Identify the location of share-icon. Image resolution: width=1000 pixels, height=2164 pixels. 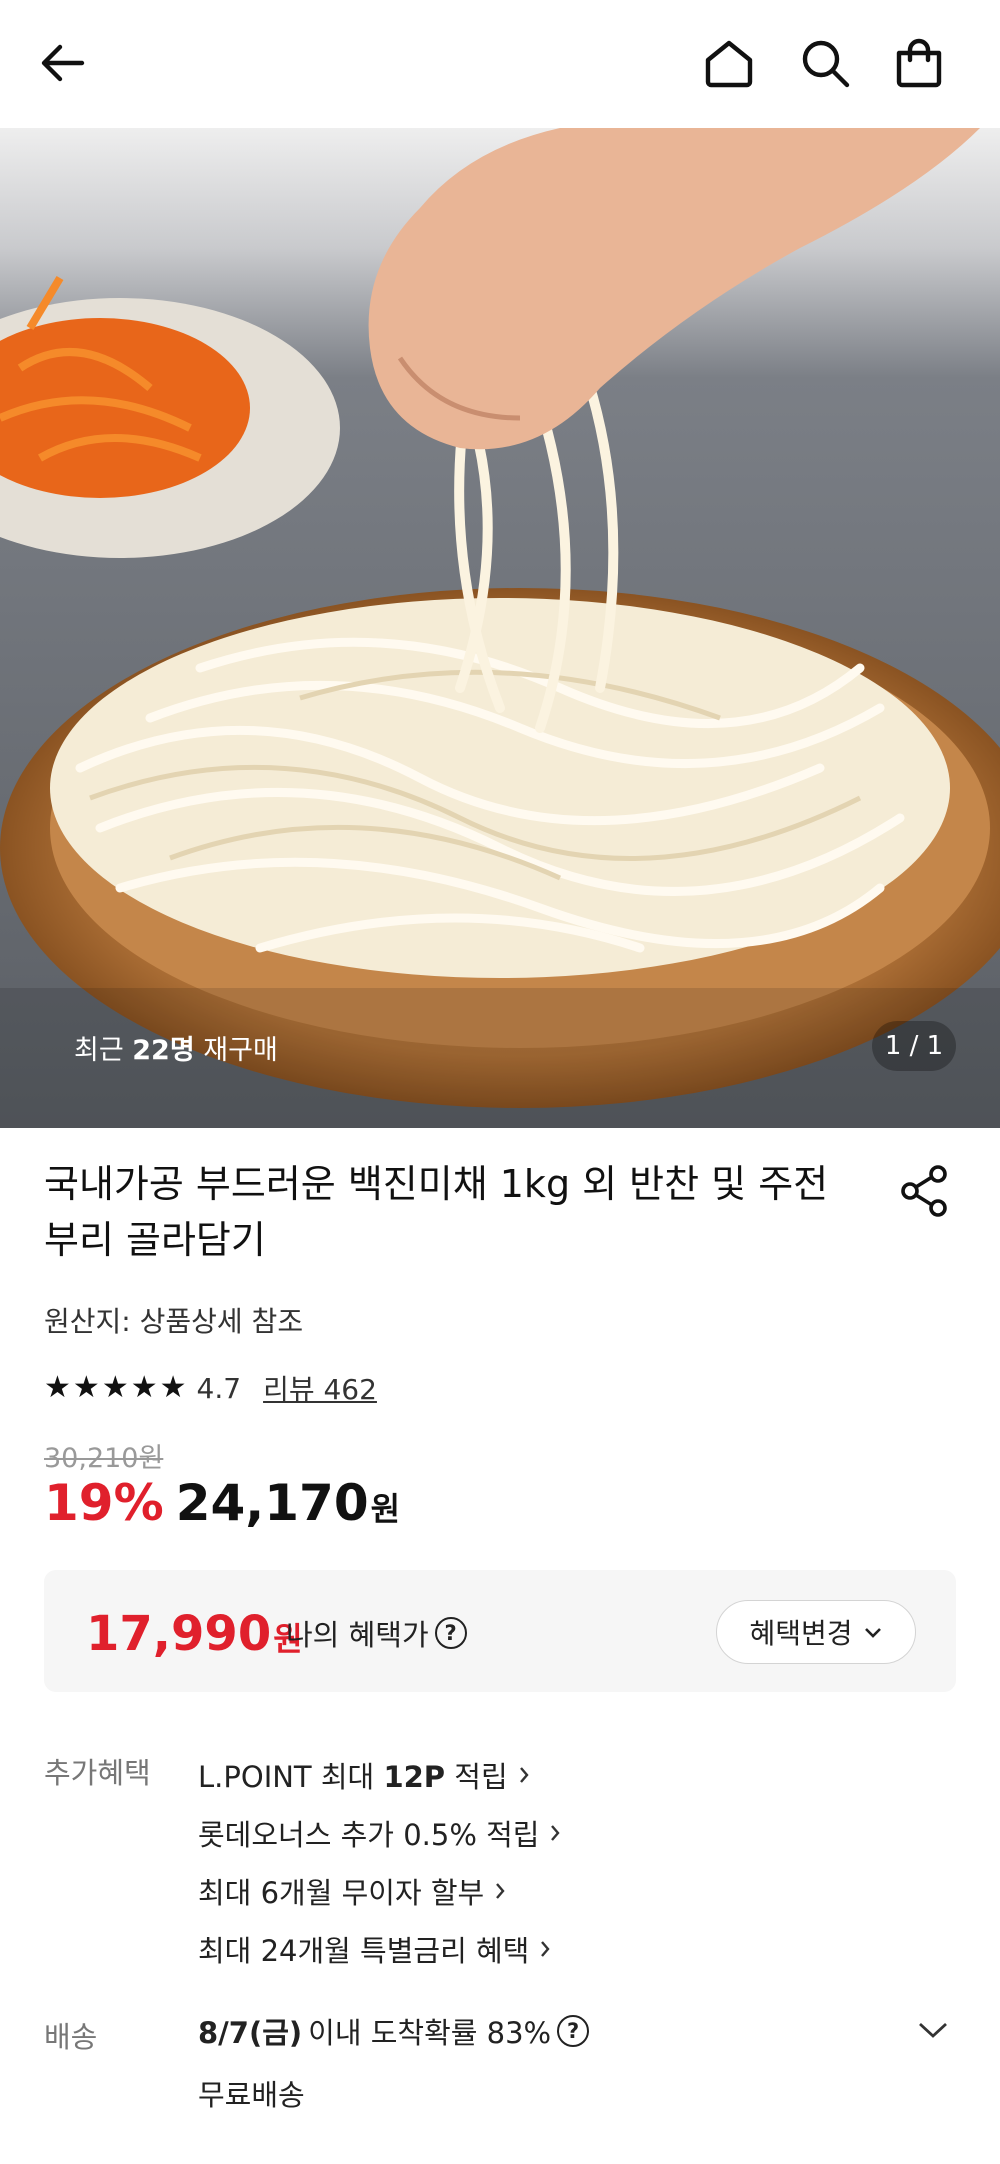
(925, 1191).